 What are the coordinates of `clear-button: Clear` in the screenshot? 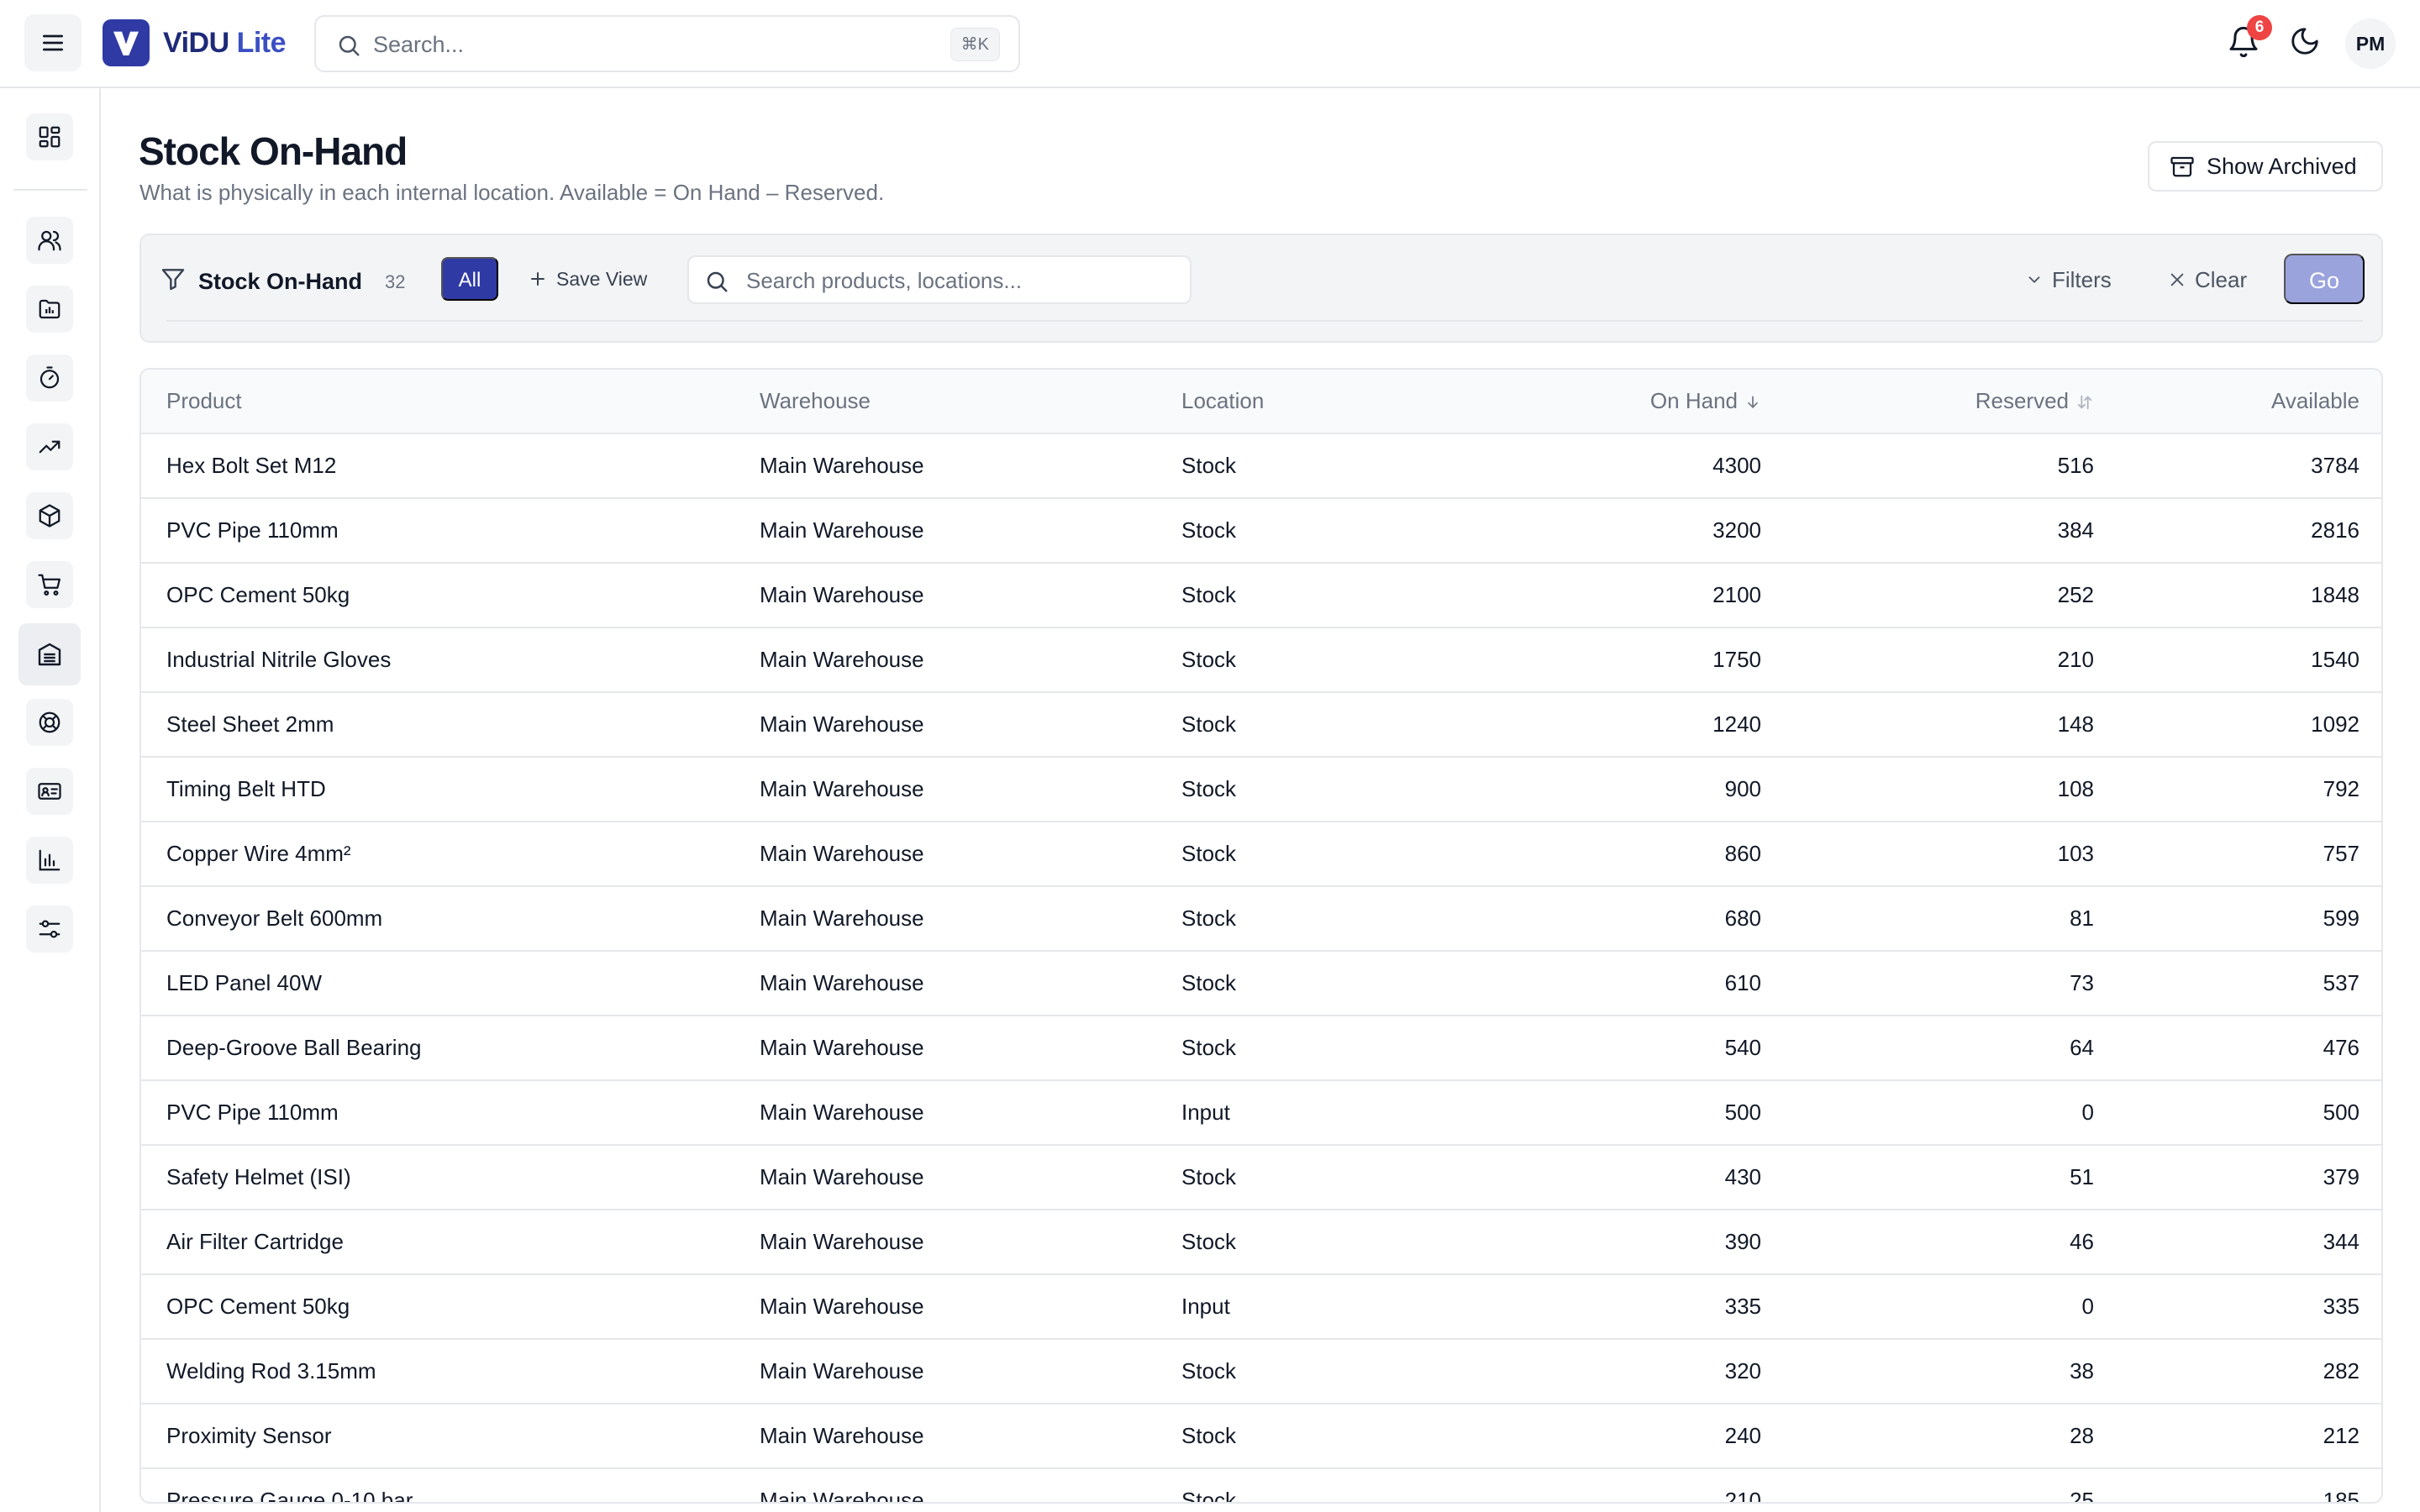 It's located at (2208, 280).